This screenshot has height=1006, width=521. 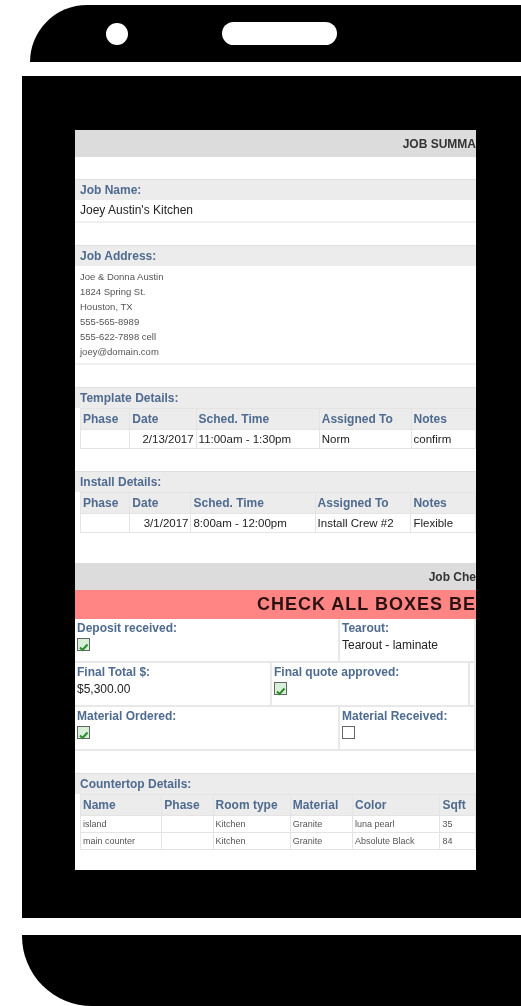 I want to click on address-line: joey@domain.com, so click(x=120, y=352).